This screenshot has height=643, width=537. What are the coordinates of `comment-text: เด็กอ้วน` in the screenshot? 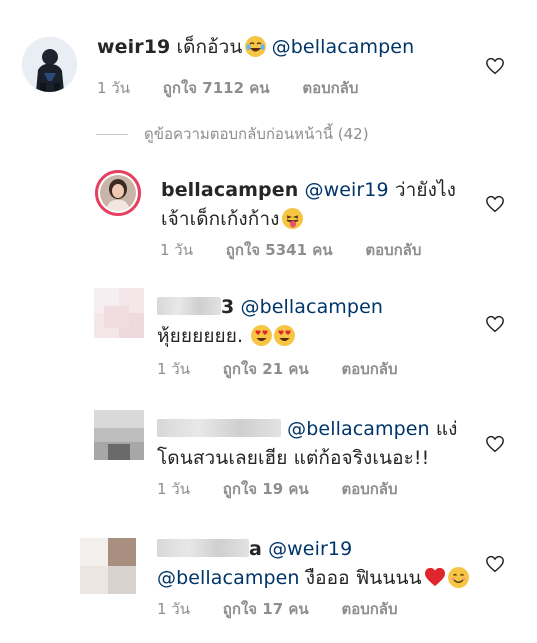 It's located at (209, 47).